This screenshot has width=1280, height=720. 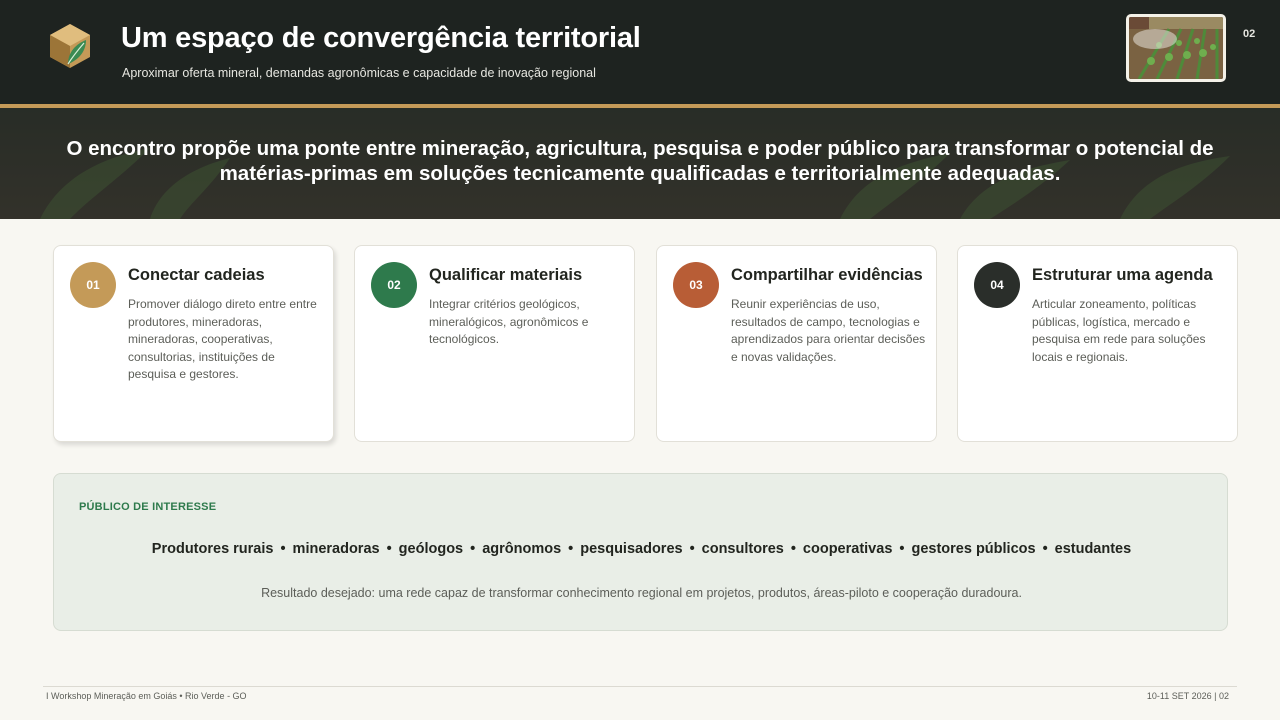 I want to click on footer-divider, so click(x=640, y=686).